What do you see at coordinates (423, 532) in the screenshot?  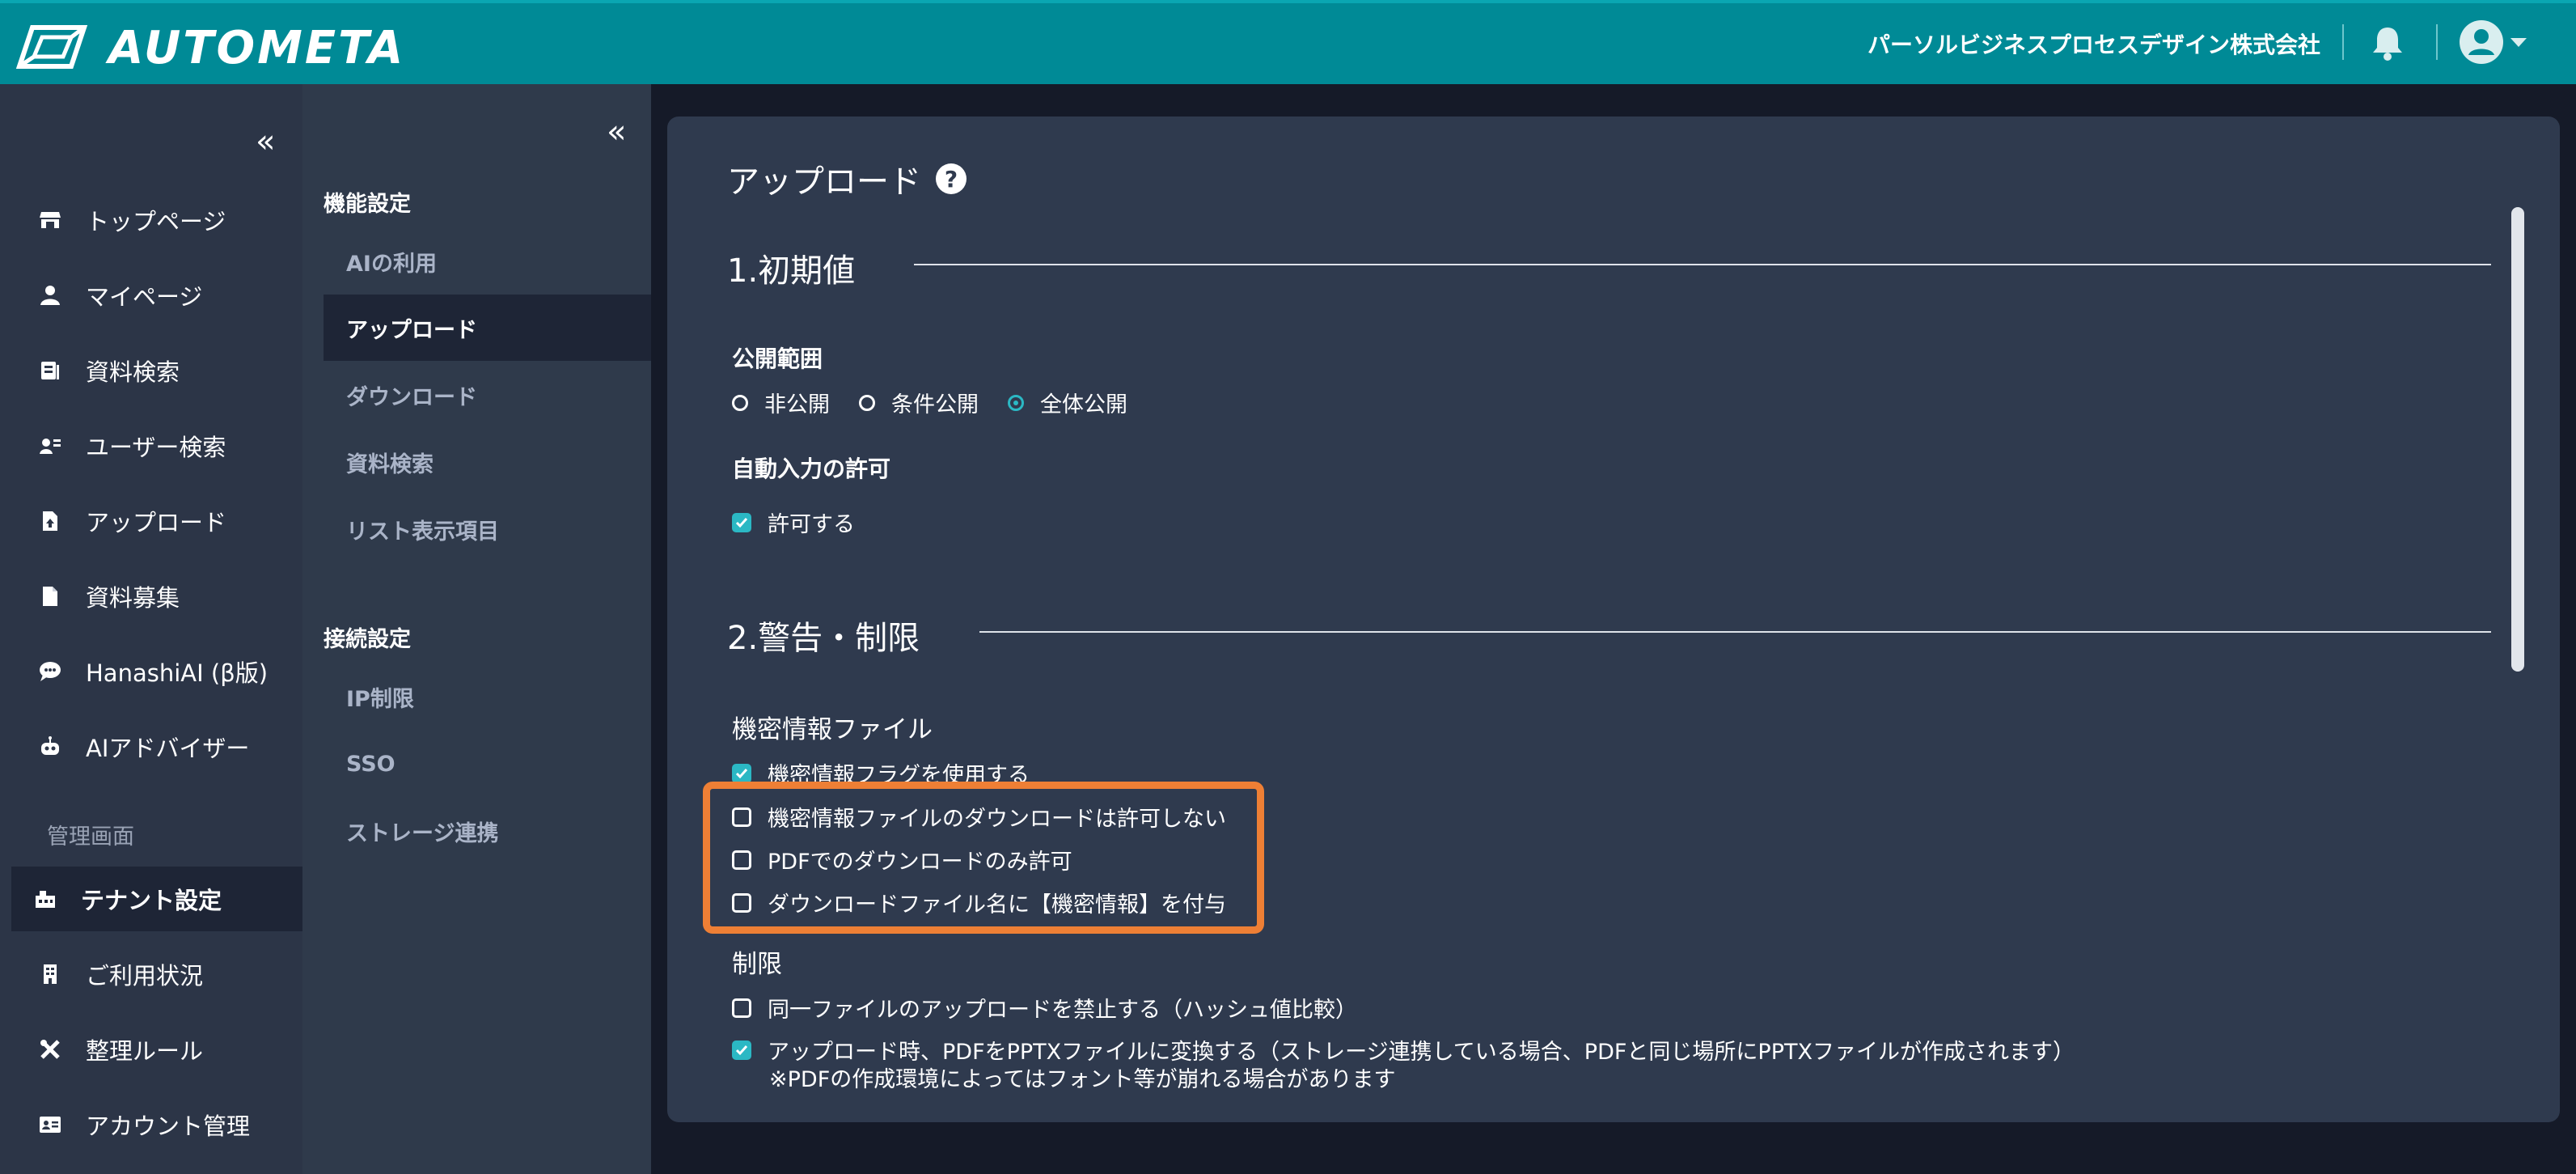 I see `settings-item-label: リスト表示項目` at bounding box center [423, 532].